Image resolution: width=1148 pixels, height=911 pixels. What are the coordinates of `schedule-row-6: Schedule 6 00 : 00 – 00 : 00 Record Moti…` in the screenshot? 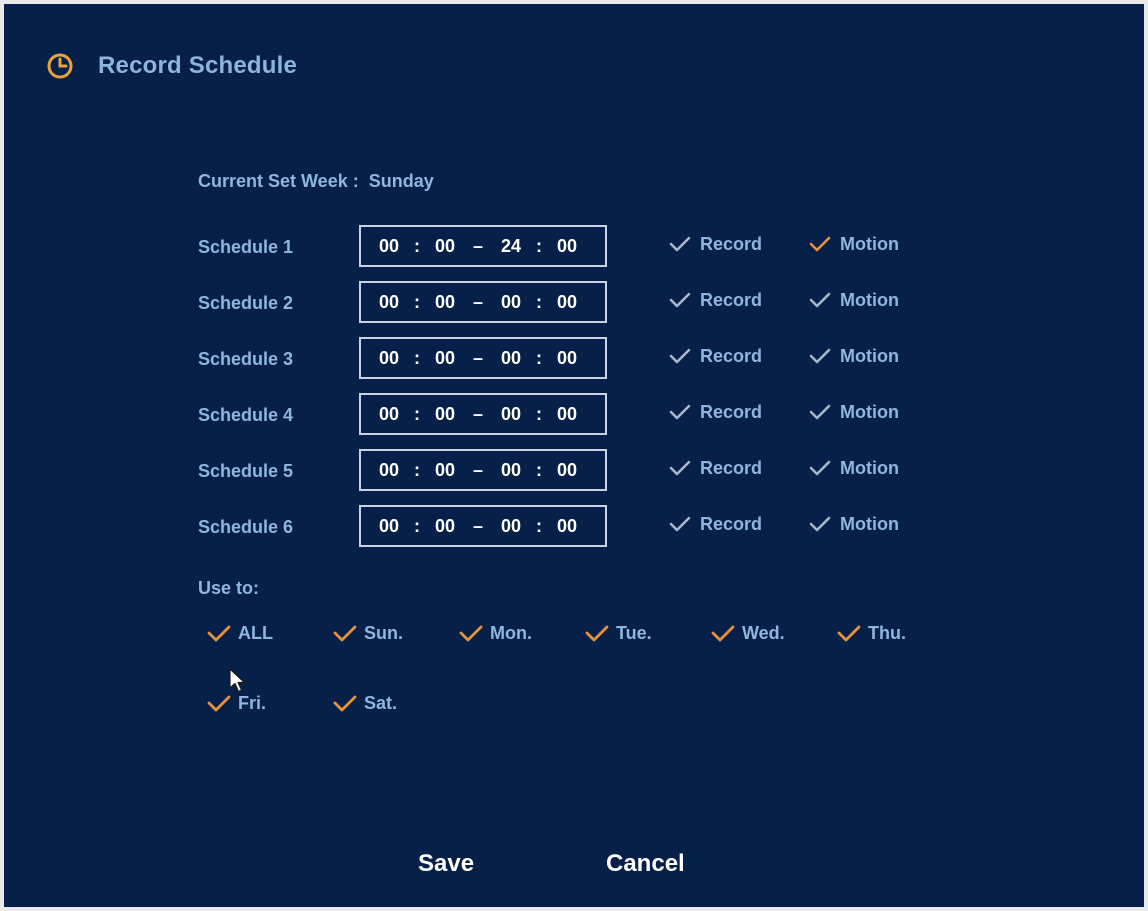 It's located at (578, 528).